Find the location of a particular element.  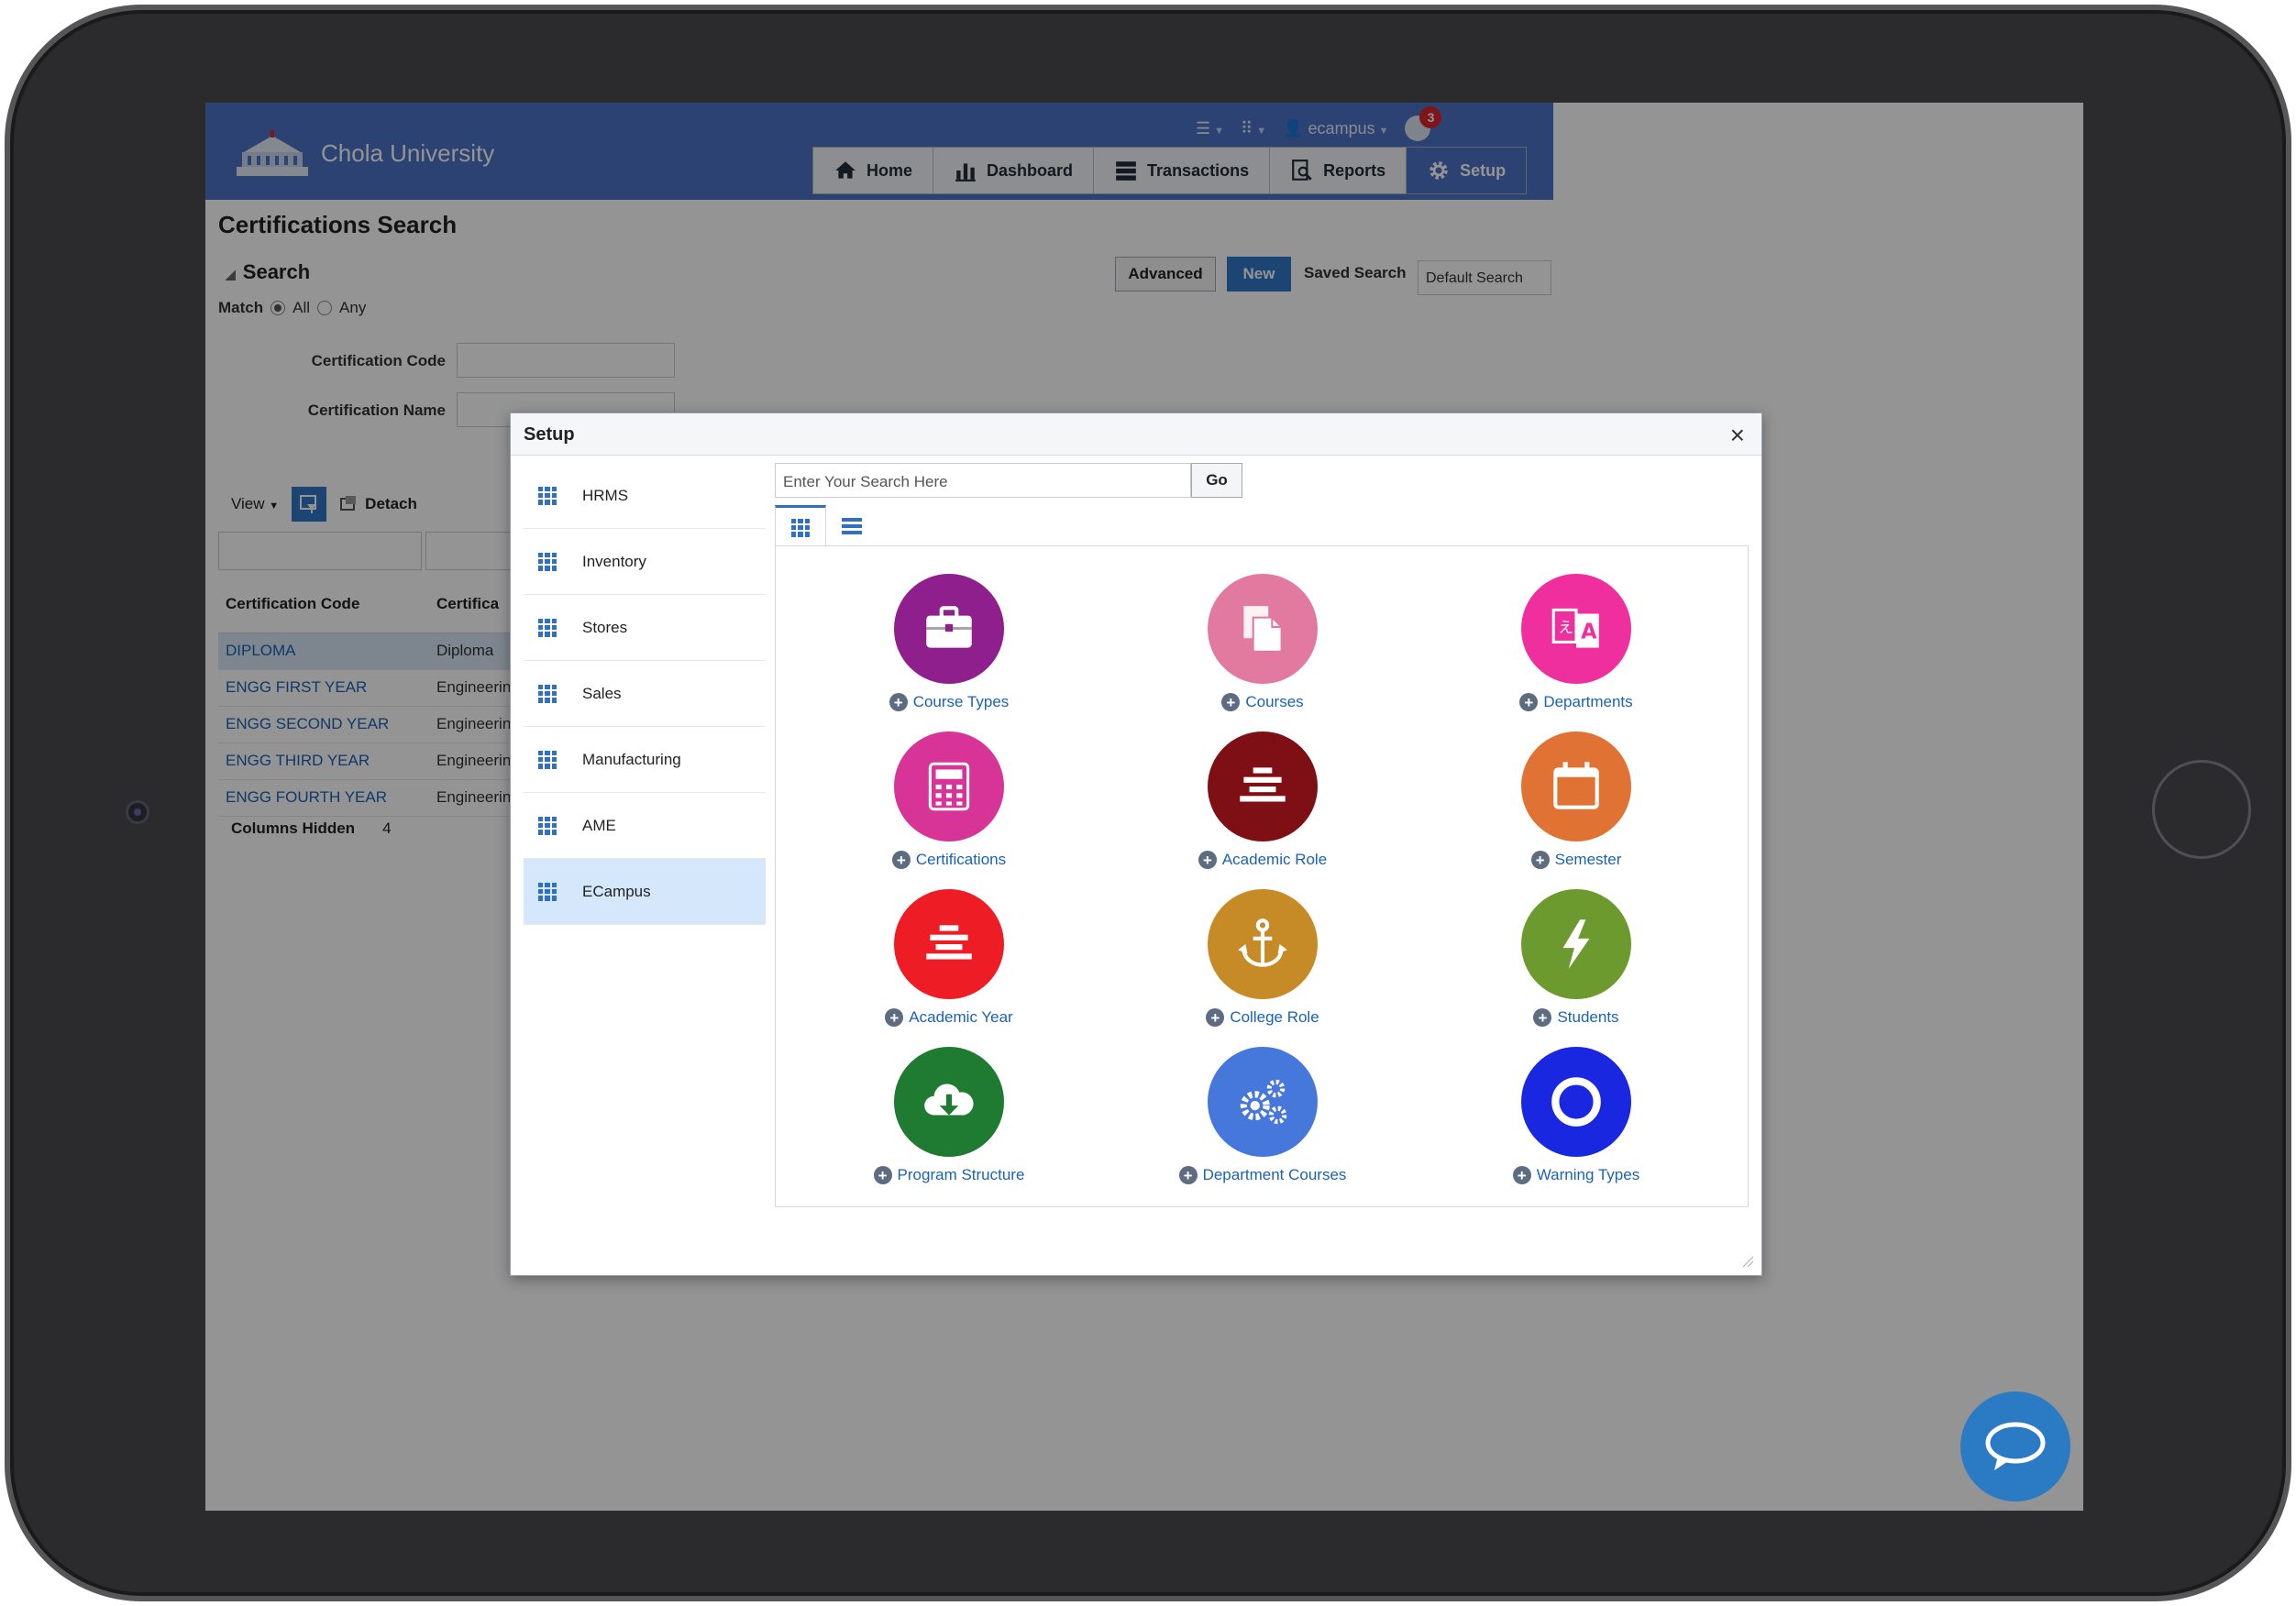

calculator-icon is located at coordinates (949, 786).